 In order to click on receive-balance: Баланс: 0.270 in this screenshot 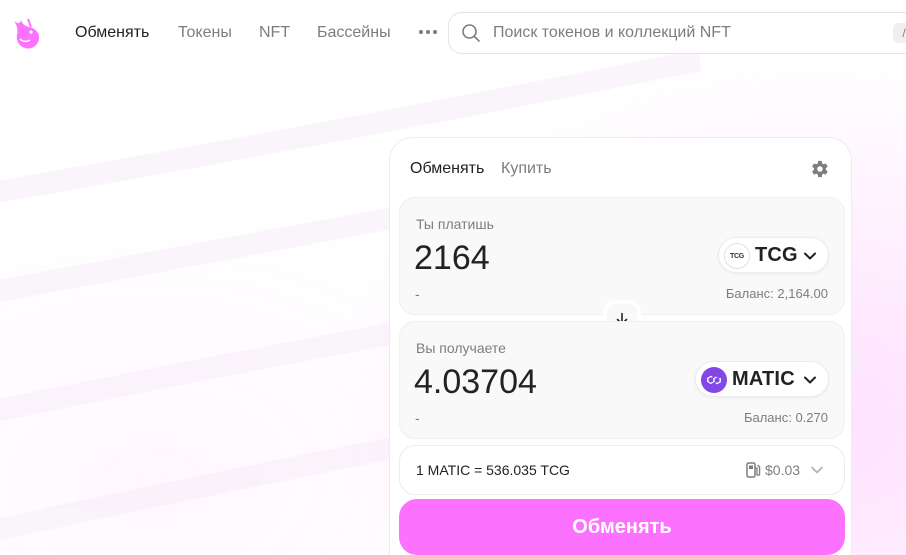, I will do `click(786, 417)`.